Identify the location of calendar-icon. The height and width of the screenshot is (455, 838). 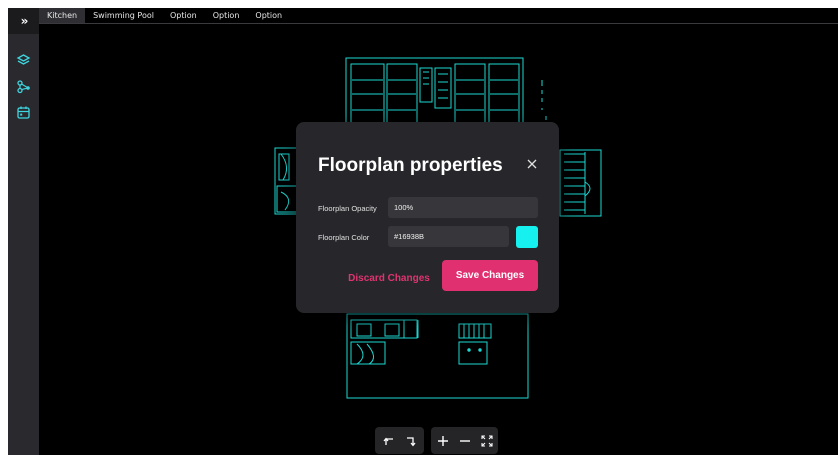
(23, 112).